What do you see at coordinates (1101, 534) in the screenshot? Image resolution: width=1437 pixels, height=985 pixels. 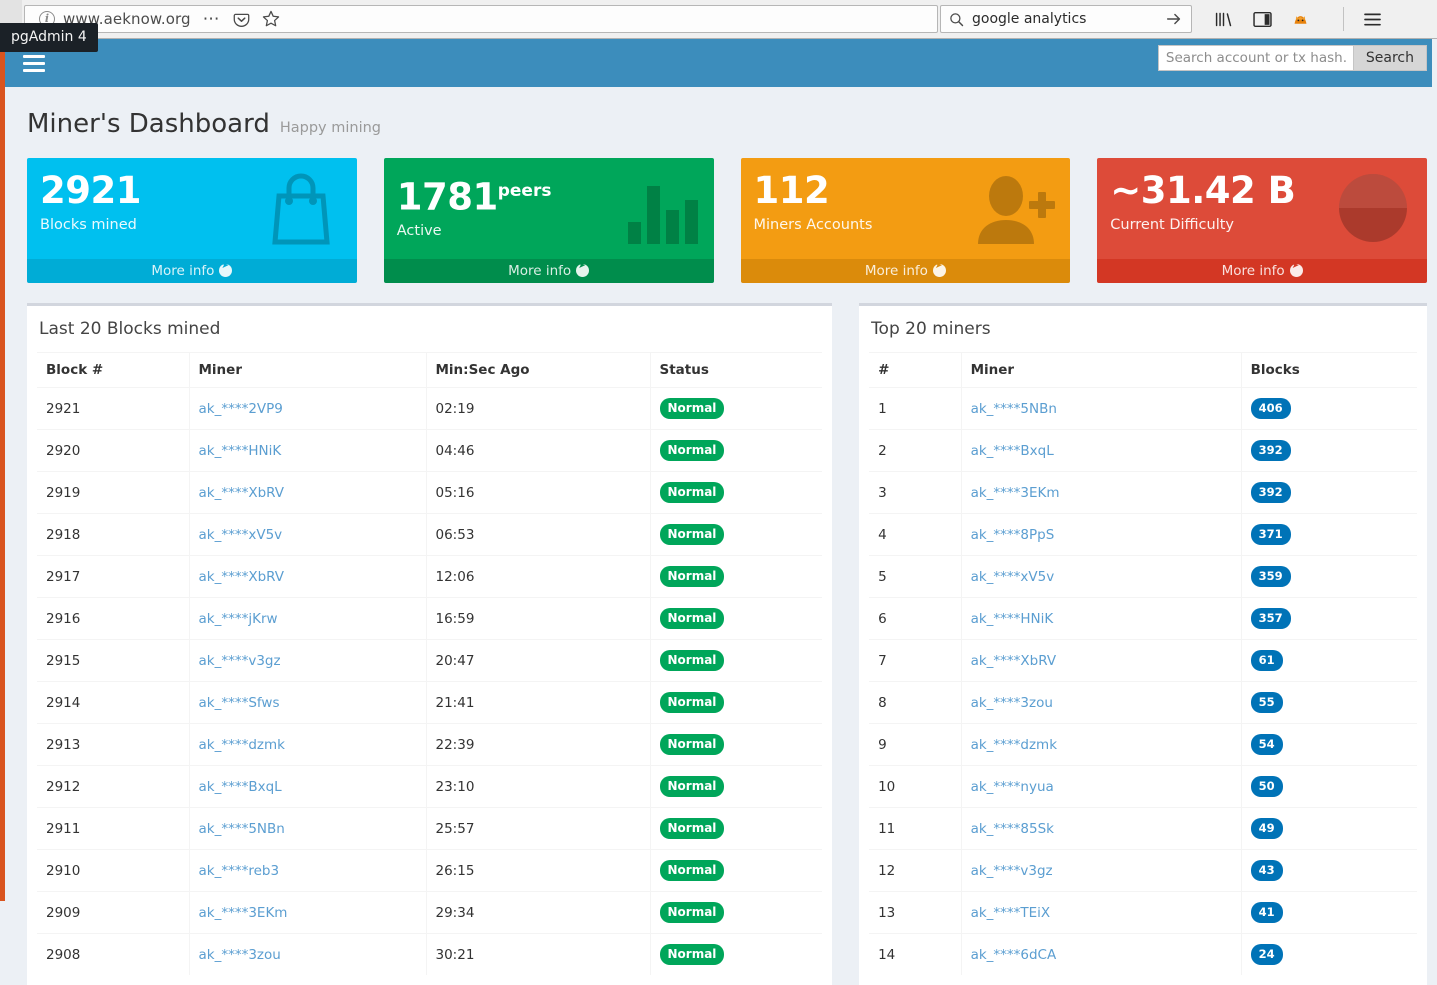 I see `cell-miner: ak_****8PpS` at bounding box center [1101, 534].